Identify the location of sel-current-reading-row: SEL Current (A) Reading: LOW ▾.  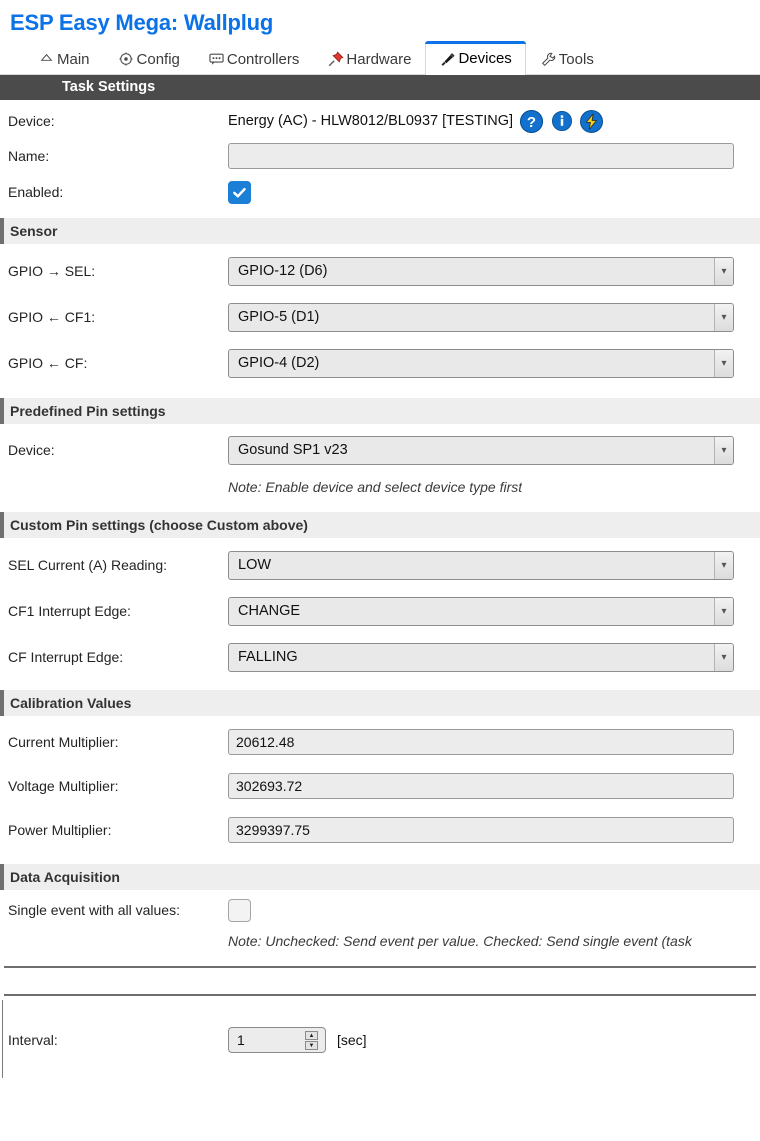
(380, 565).